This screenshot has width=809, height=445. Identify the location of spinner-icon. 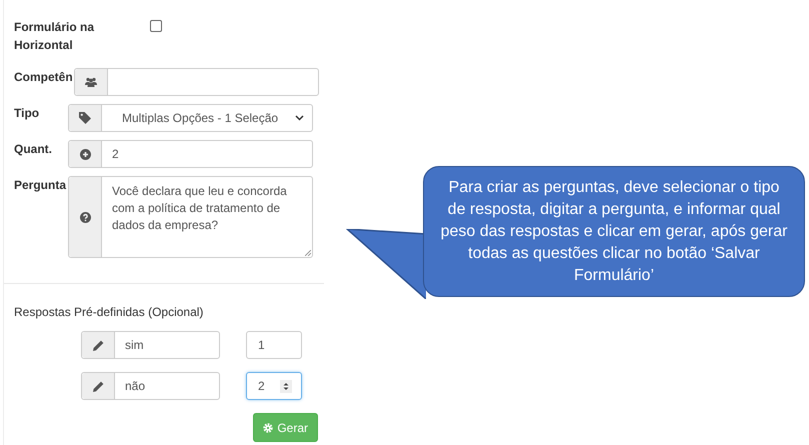
(286, 386).